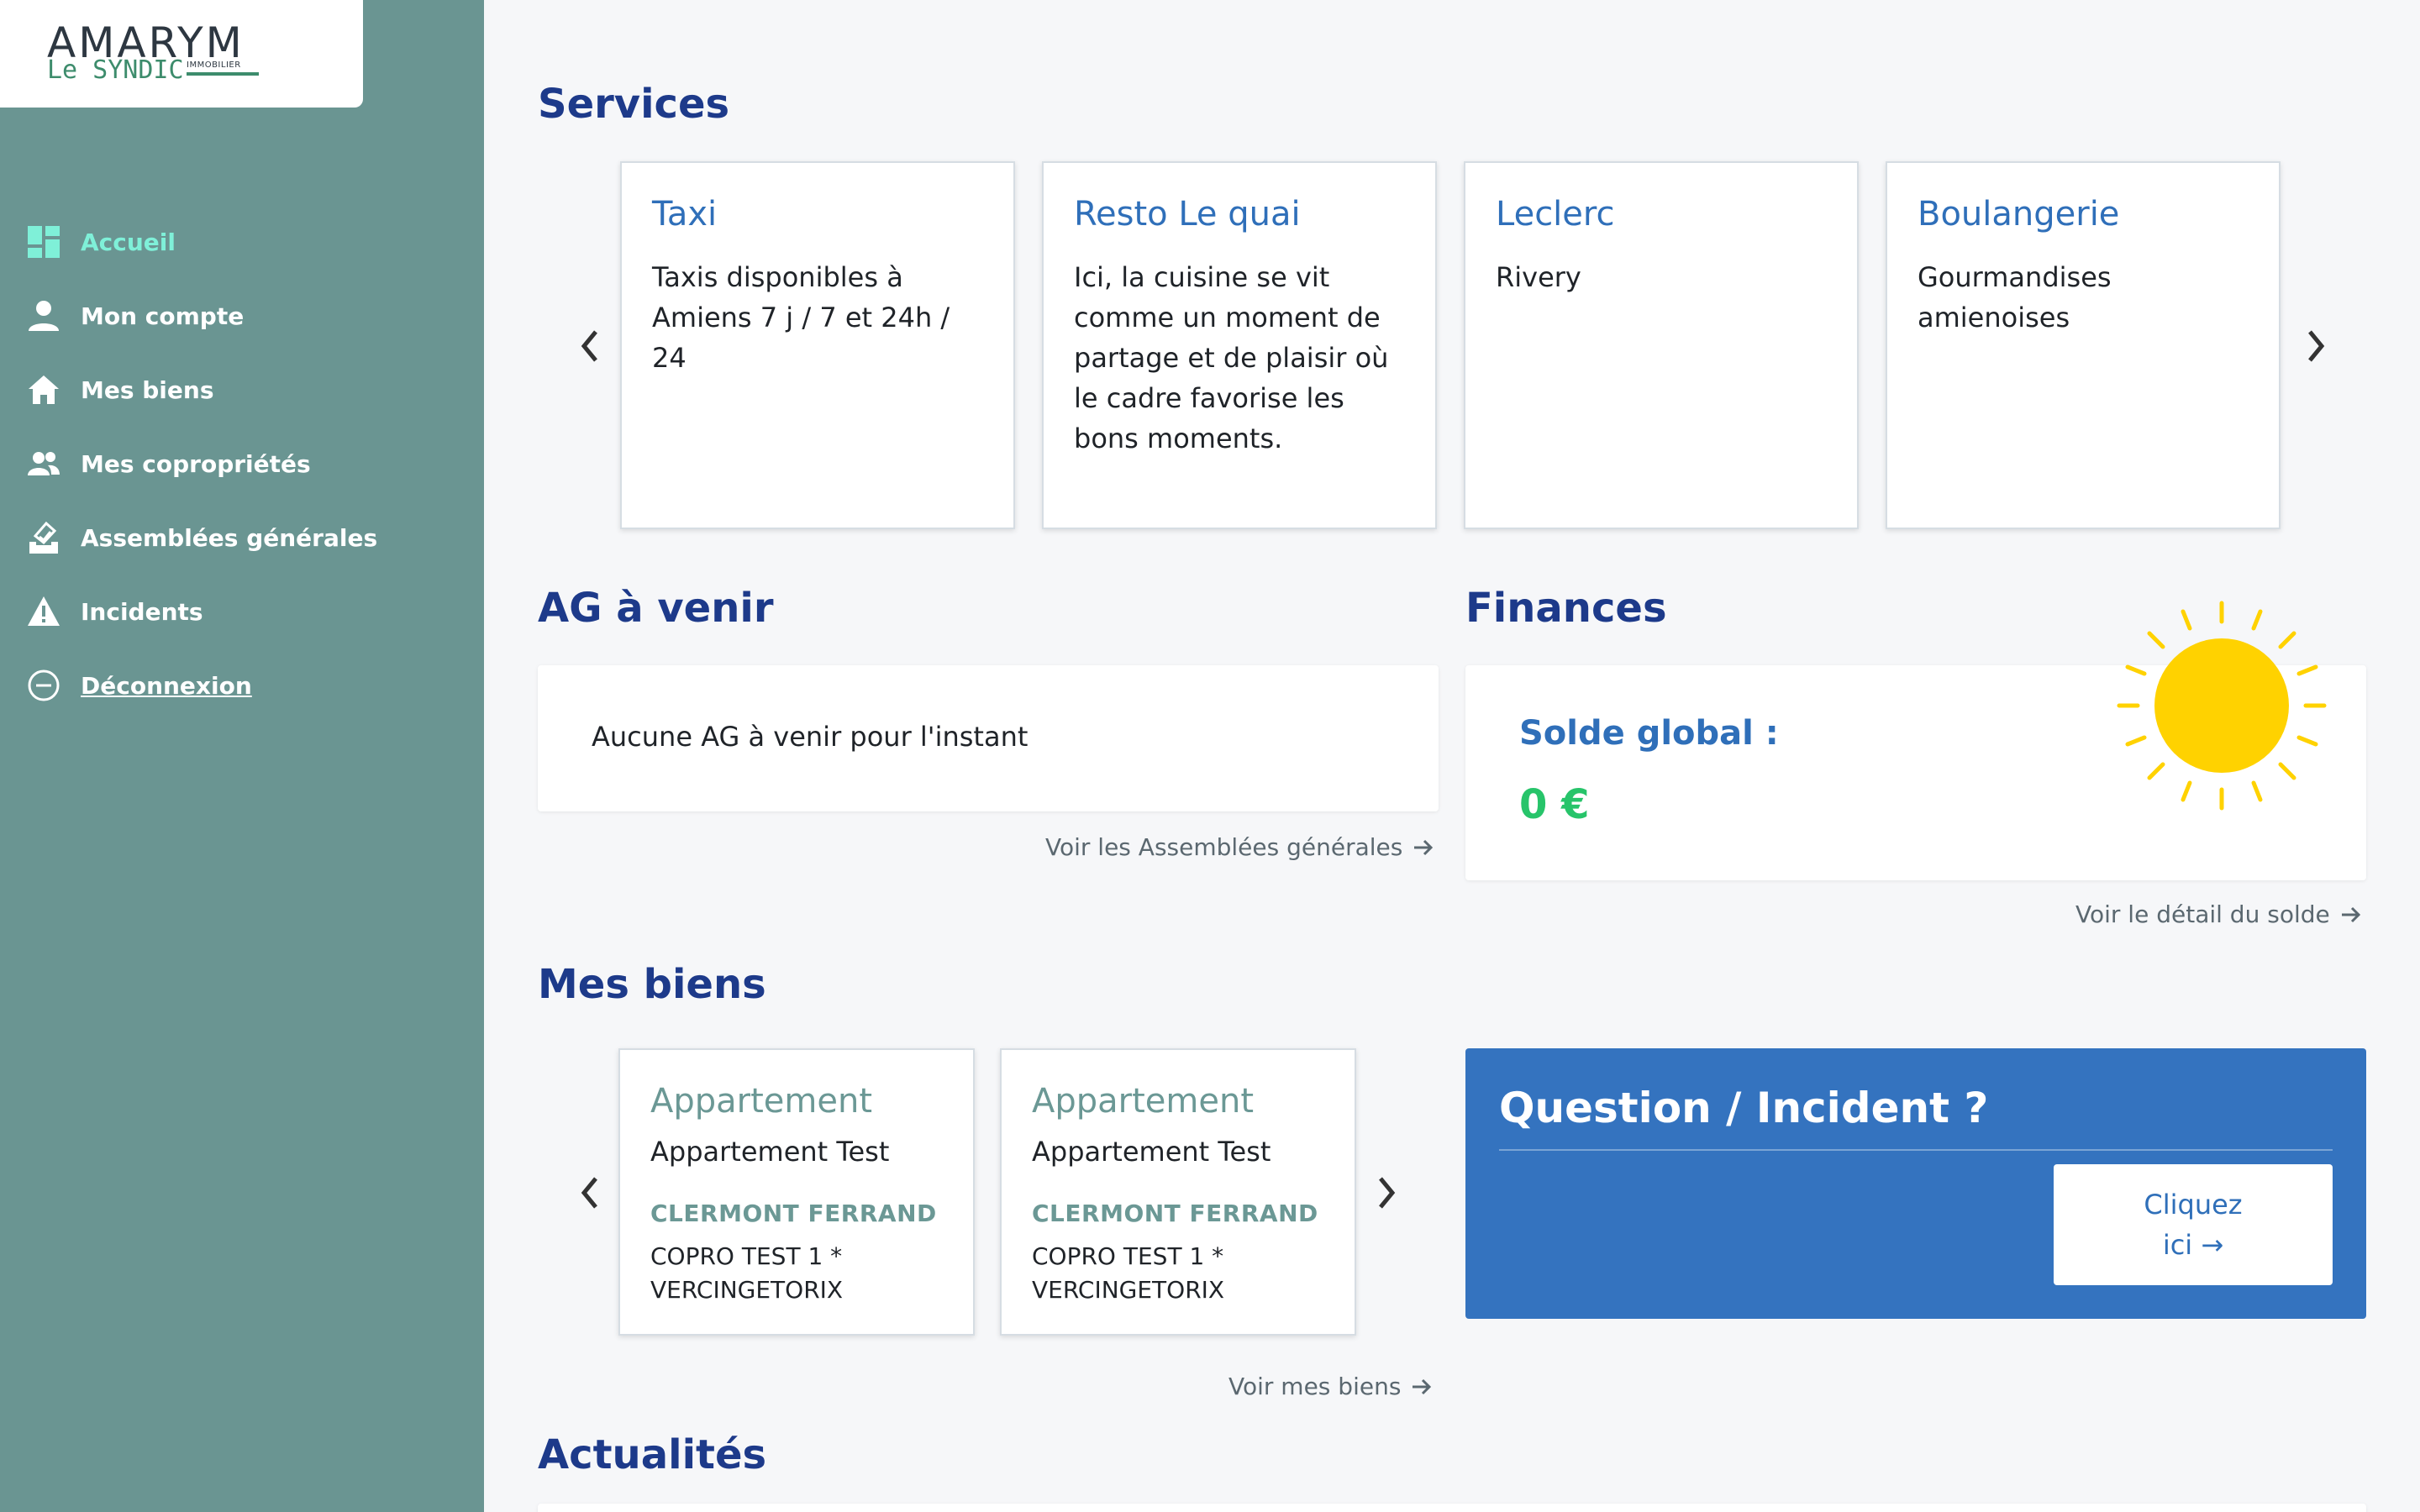 The image size is (2420, 1512). I want to click on group-icon, so click(43, 463).